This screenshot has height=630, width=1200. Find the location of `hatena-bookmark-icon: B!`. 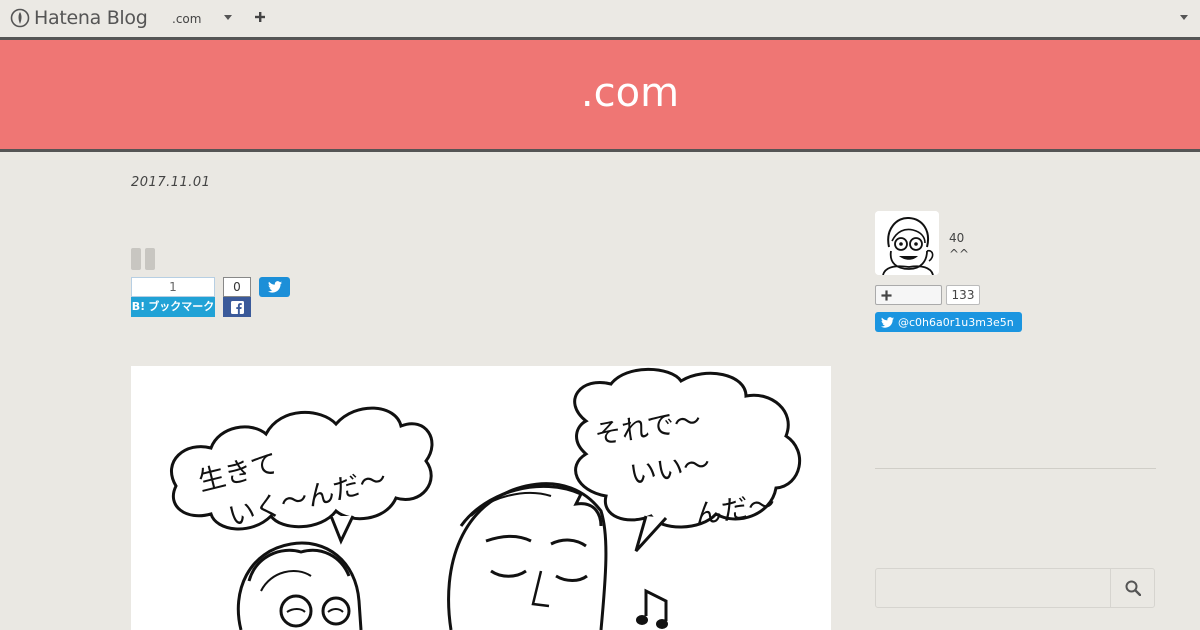

hatena-bookmark-icon: B! is located at coordinates (138, 306).